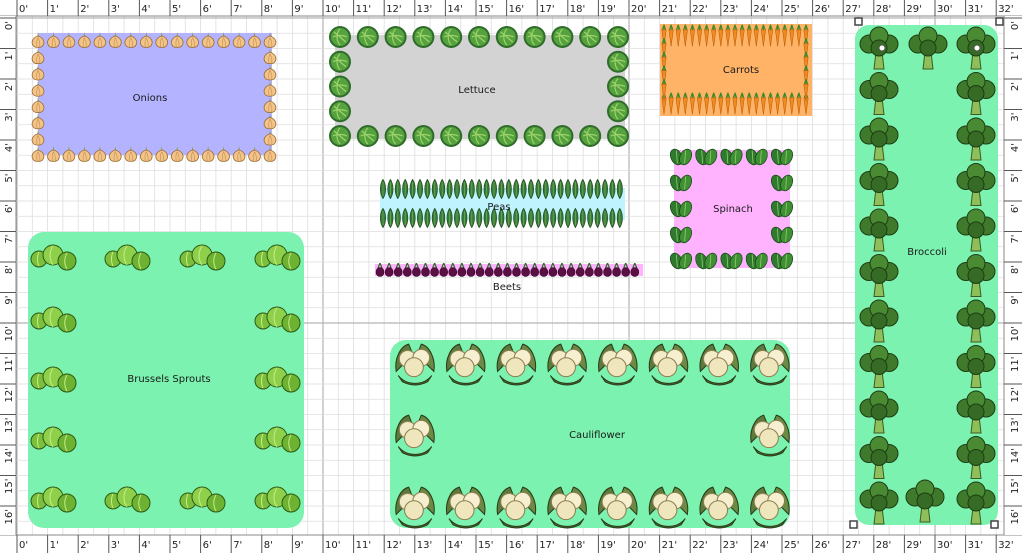  Describe the element at coordinates (927, 252) in the screenshot. I see `bed-broccoli-label: Broccoli` at that location.